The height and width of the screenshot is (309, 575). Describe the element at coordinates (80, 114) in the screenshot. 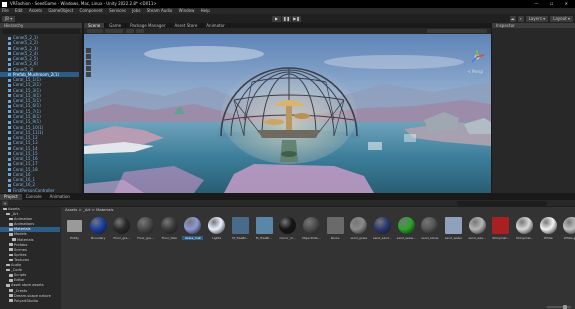

I see `hierarchy-scrollbar` at that location.